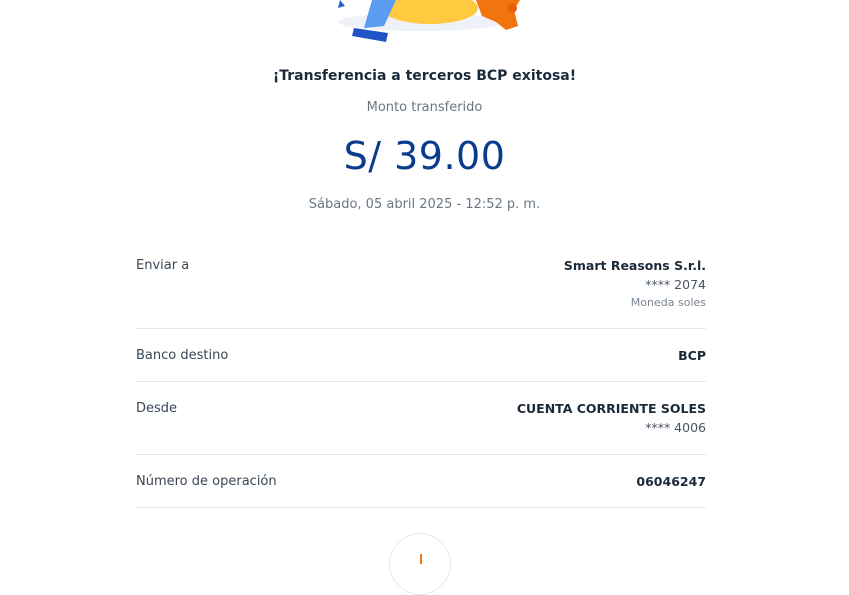 The image size is (849, 595). What do you see at coordinates (206, 481) in the screenshot?
I see `operation-label: Número de operación` at bounding box center [206, 481].